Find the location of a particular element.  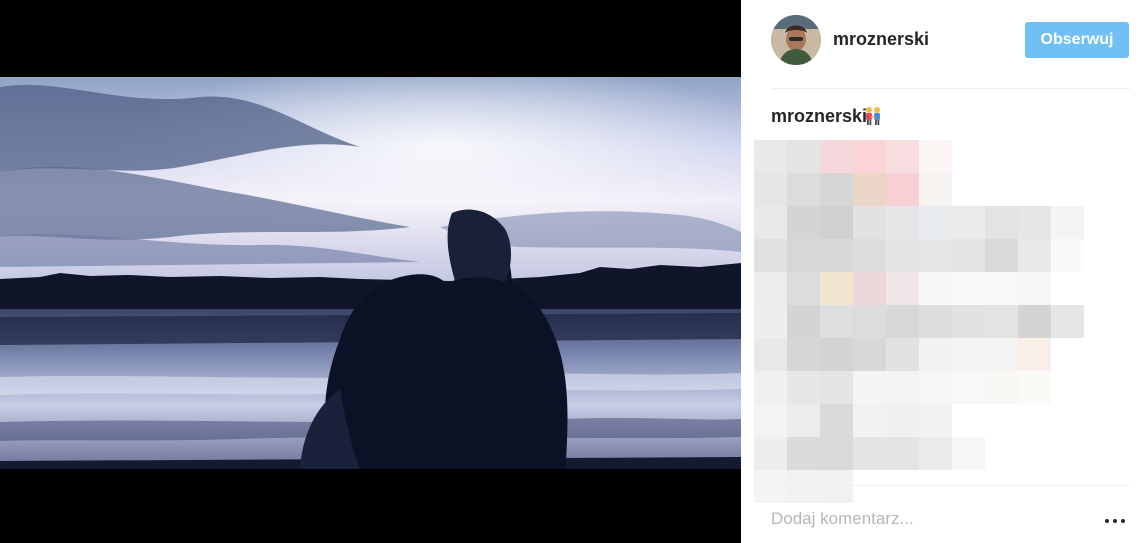

comment-input is located at coordinates (931, 519).